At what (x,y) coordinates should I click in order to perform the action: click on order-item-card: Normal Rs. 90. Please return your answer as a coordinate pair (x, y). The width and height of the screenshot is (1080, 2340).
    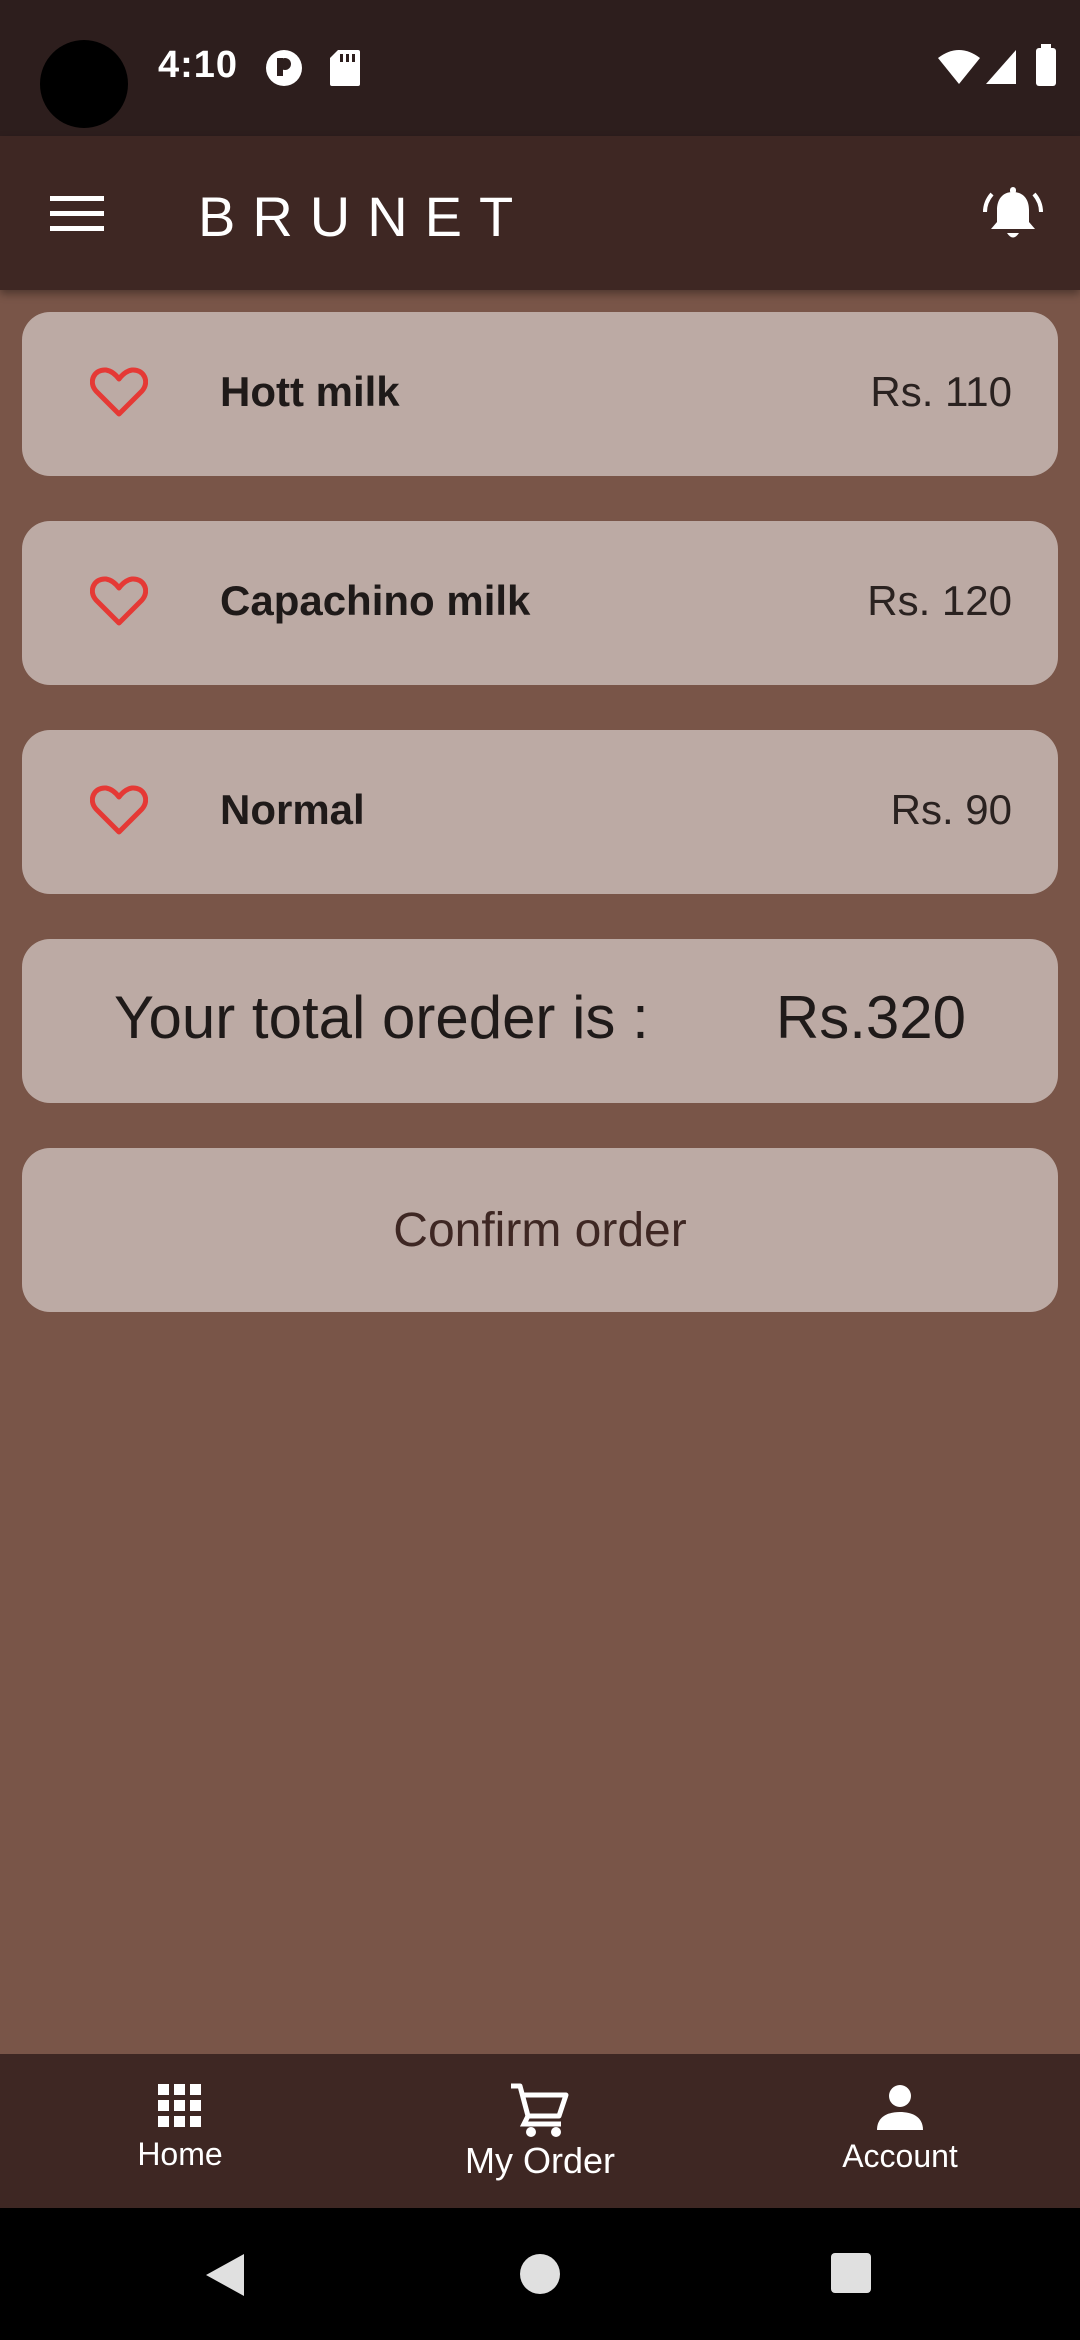
    Looking at the image, I should click on (540, 812).